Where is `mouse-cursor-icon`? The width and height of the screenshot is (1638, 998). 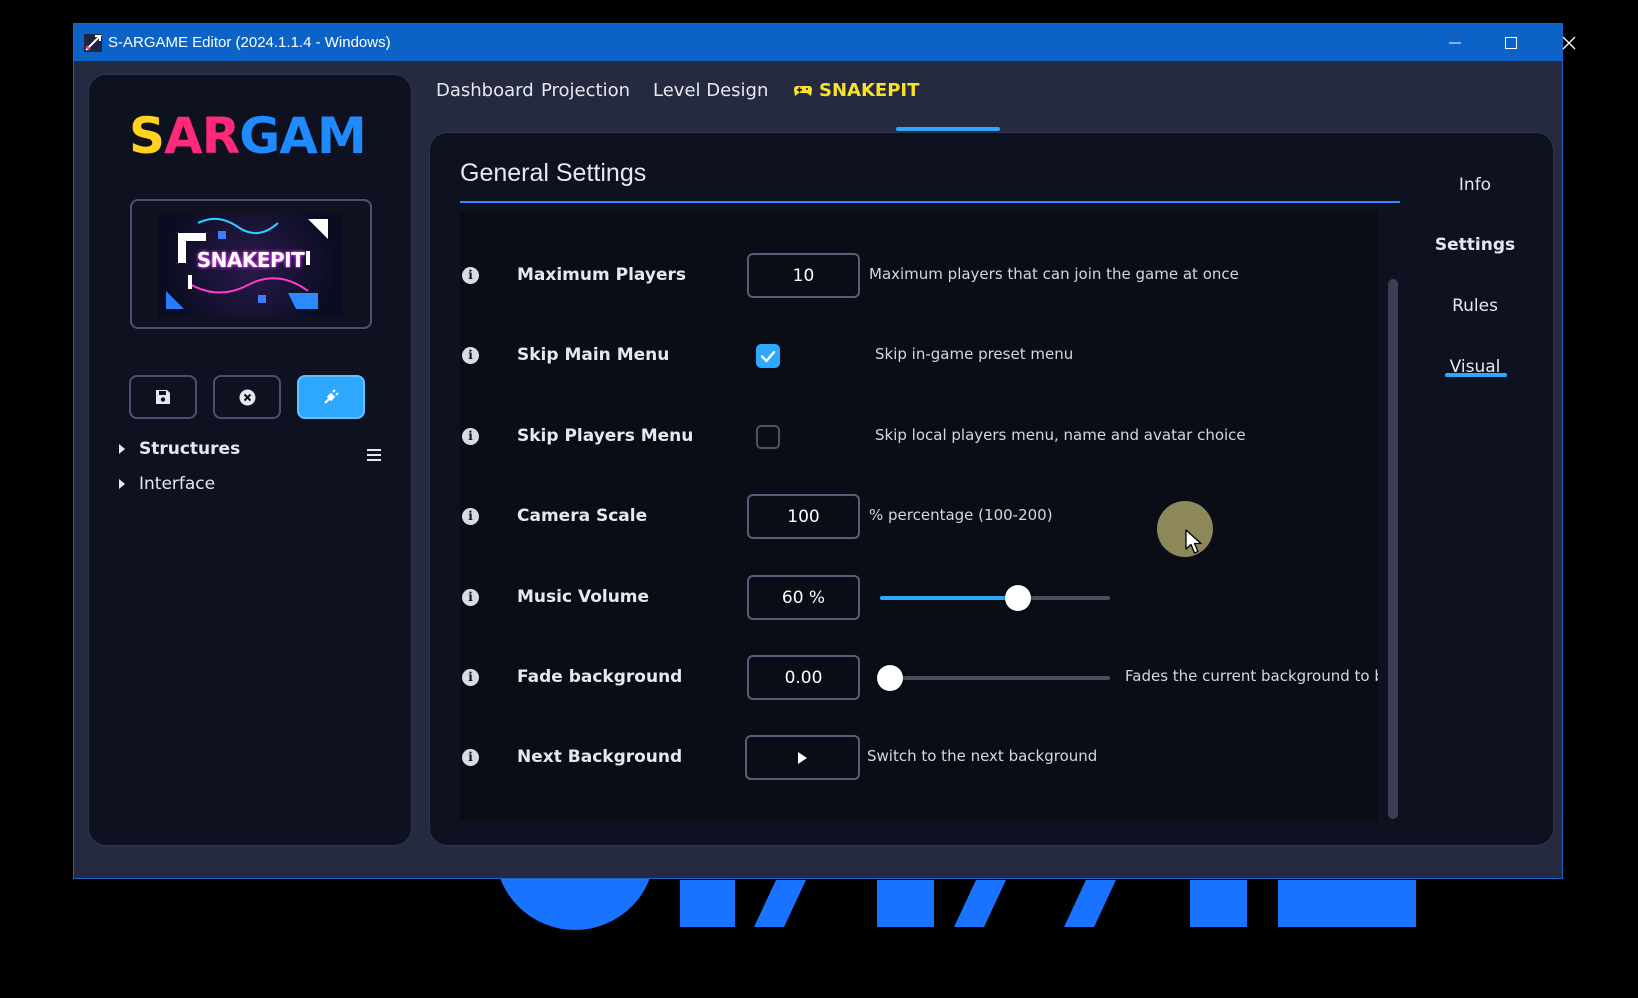
mouse-cursor-icon is located at coordinates (1195, 544).